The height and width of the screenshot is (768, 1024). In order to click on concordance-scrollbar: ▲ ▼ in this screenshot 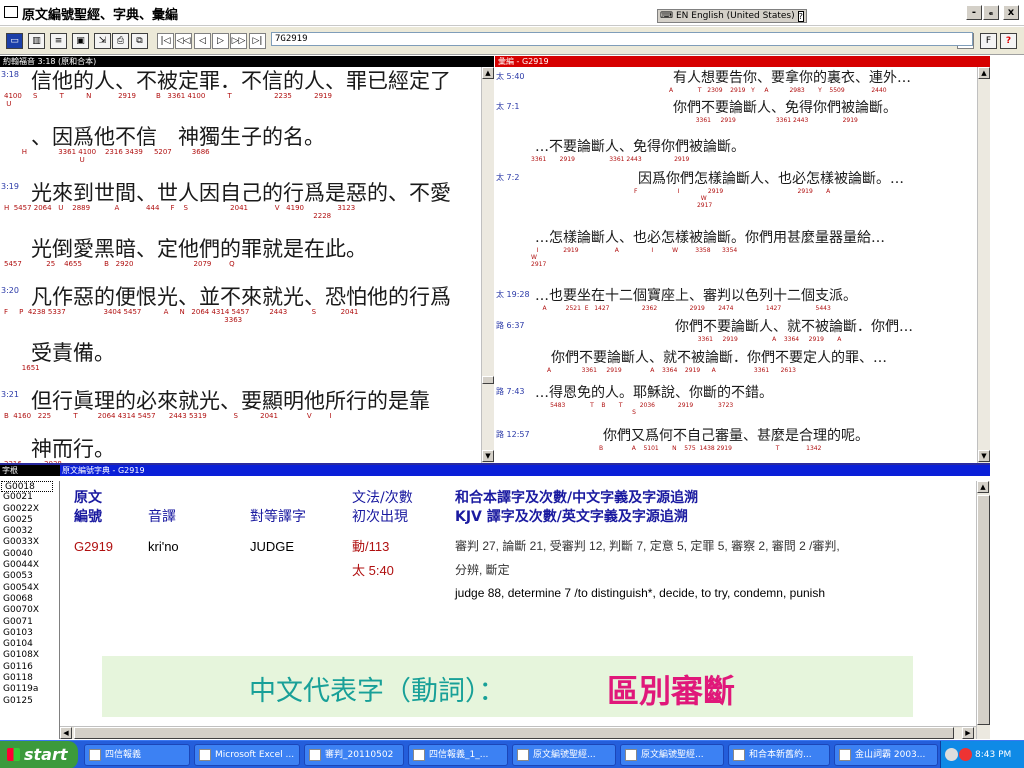, I will do `click(983, 265)`.